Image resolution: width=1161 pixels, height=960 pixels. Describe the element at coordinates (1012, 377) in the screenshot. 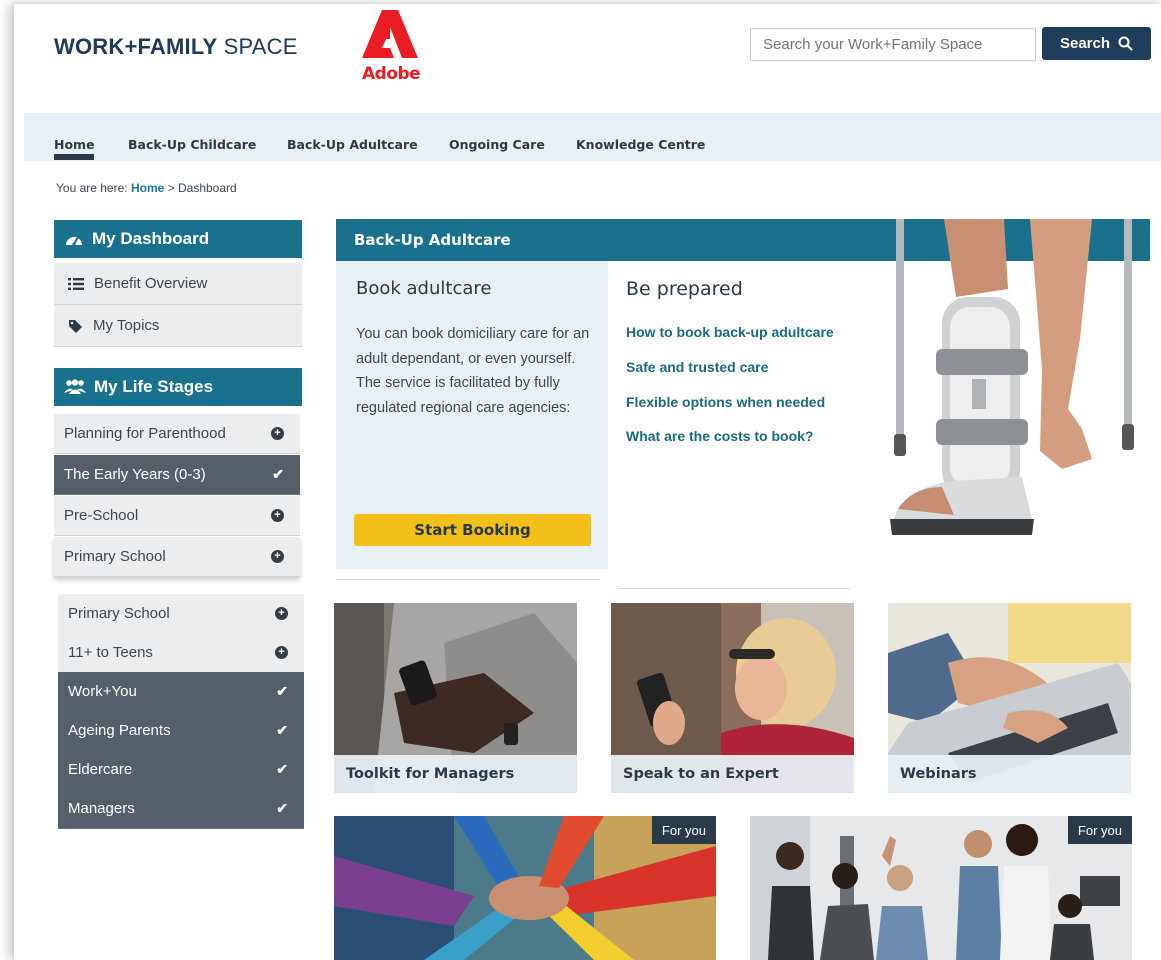

I see `walking-boot-image` at that location.